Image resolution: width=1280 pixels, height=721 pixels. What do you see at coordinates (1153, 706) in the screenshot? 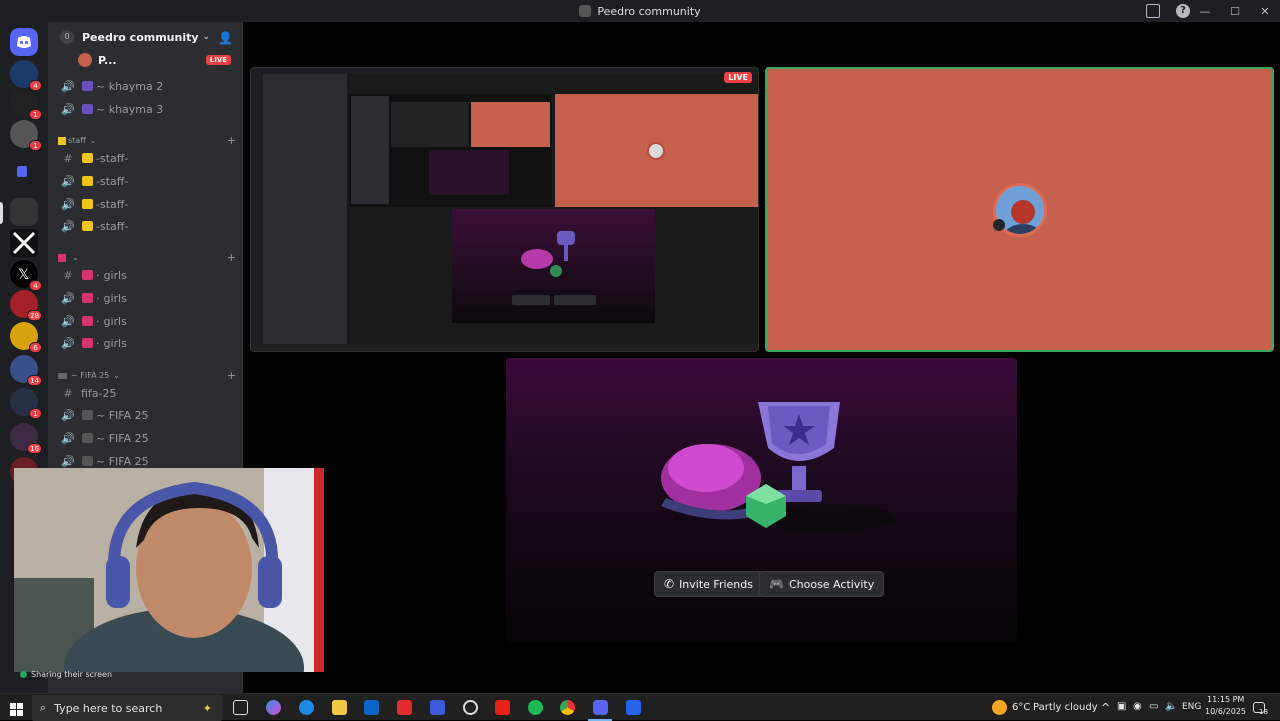
I see `network-icon: ▭` at bounding box center [1153, 706].